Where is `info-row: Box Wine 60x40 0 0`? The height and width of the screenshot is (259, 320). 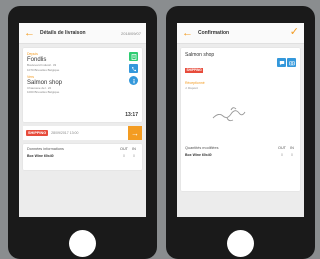 info-row: Box Wine 60x40 0 0 is located at coordinates (82, 156).